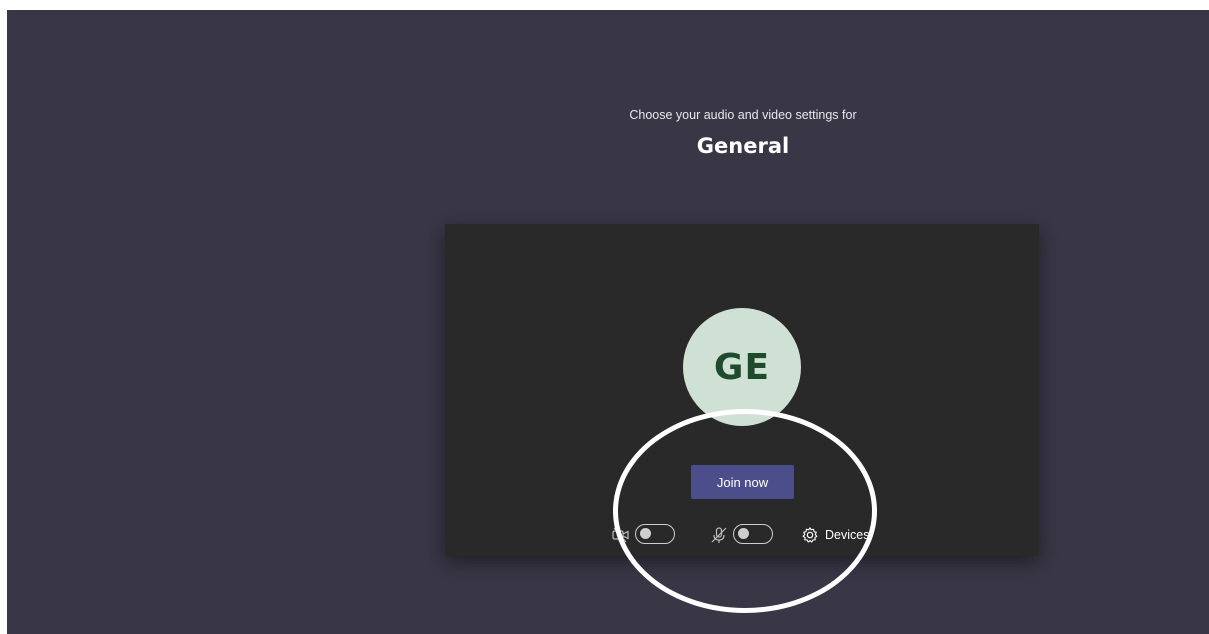  I want to click on device-controls: Devices, so click(776, 535).